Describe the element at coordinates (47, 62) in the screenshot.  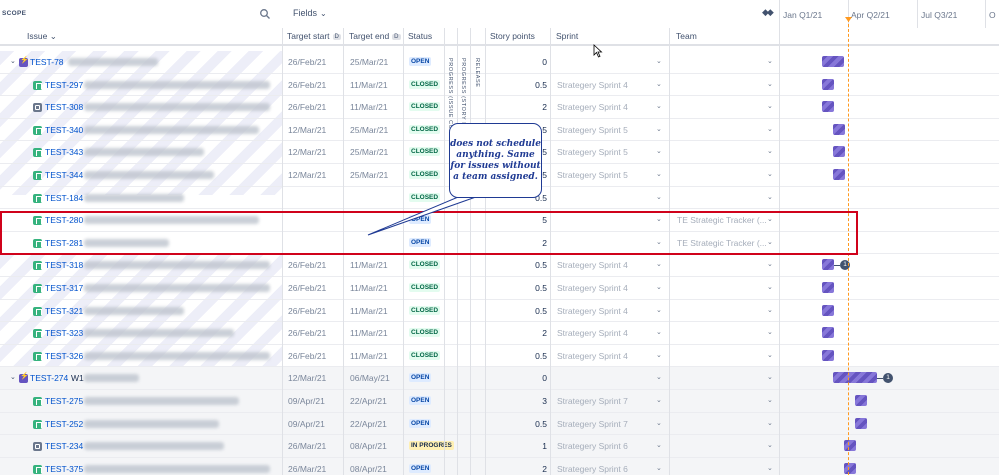
I see `issue-key-link: TEST-78` at that location.